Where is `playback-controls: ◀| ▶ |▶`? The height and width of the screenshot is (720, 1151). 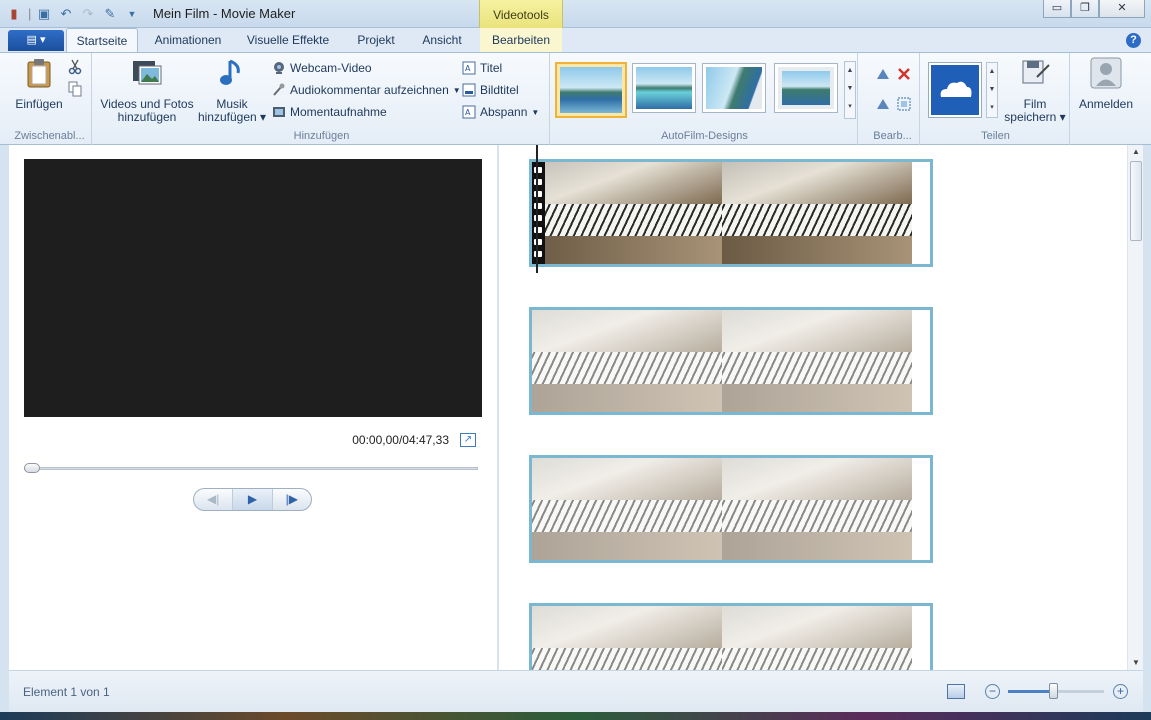
playback-controls: ◀| ▶ |▶ is located at coordinates (252, 499).